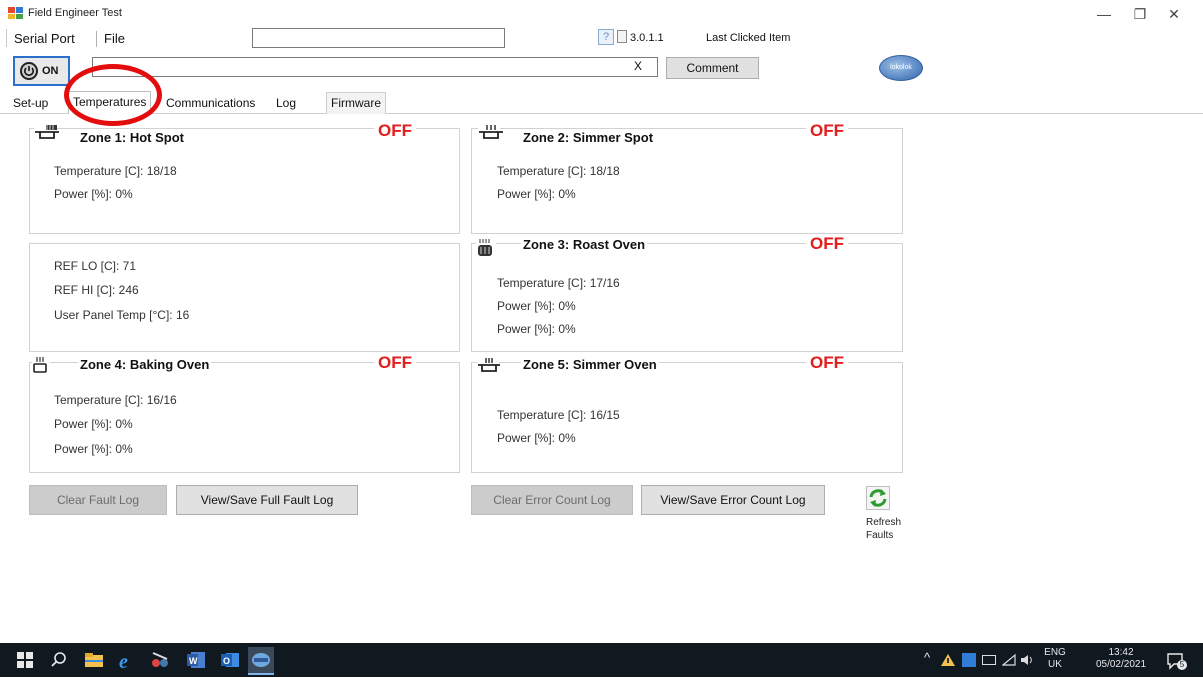 The height and width of the screenshot is (678, 1203). Describe the element at coordinates (93, 194) in the screenshot. I see `zone-1-power: Power [%]: 0%` at that location.